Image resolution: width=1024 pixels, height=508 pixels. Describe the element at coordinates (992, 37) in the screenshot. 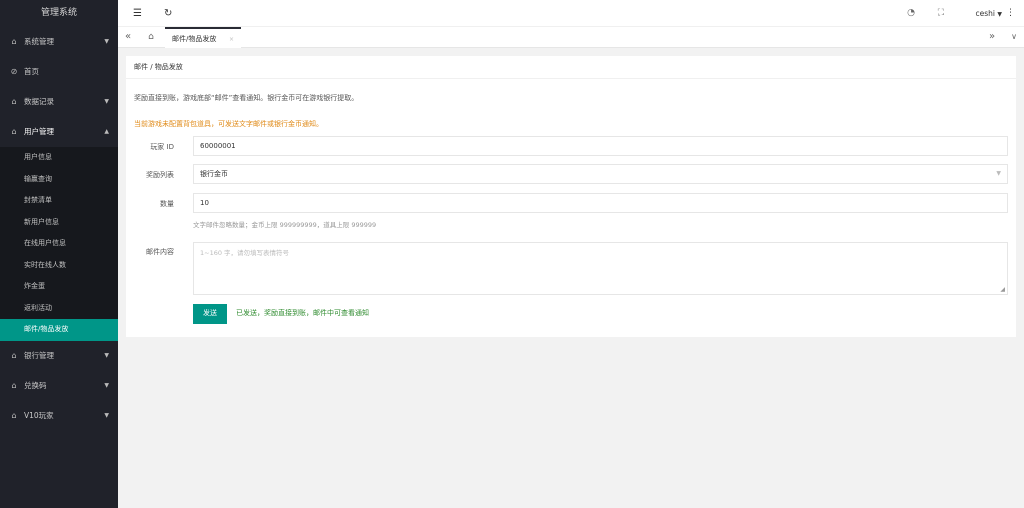

I see `tabs-next-icon: »` at that location.